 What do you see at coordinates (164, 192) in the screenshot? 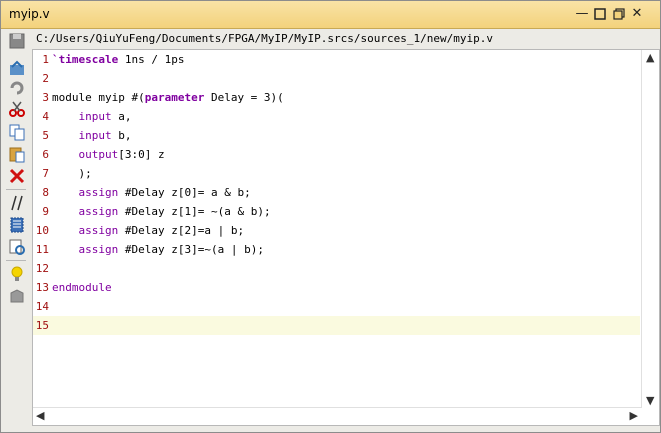
I see `code-text: assign #Delay z[0]= a & b;` at bounding box center [164, 192].